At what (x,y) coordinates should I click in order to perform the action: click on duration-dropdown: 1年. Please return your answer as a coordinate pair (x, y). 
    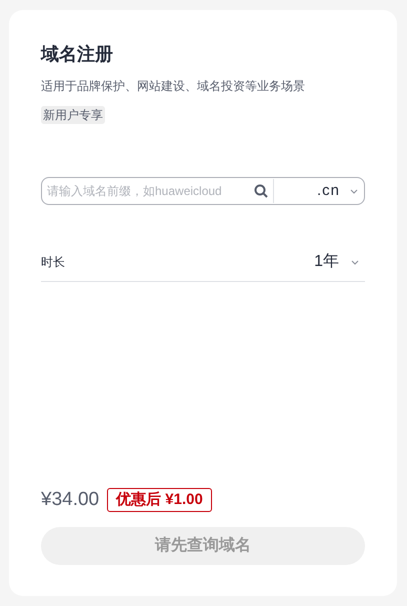
    Looking at the image, I should click on (339, 262).